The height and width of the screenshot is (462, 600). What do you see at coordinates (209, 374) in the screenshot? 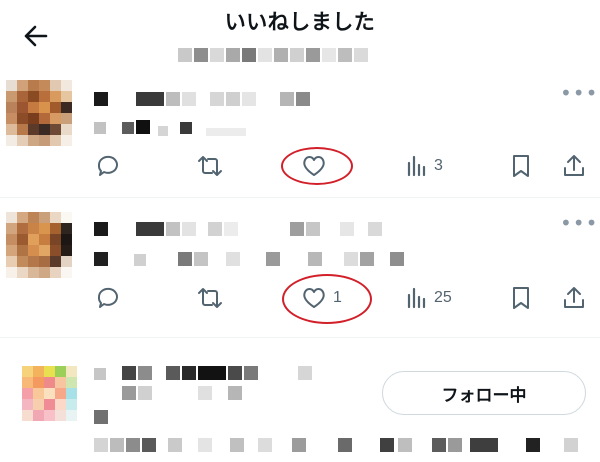
I see `user-name-redacted` at bounding box center [209, 374].